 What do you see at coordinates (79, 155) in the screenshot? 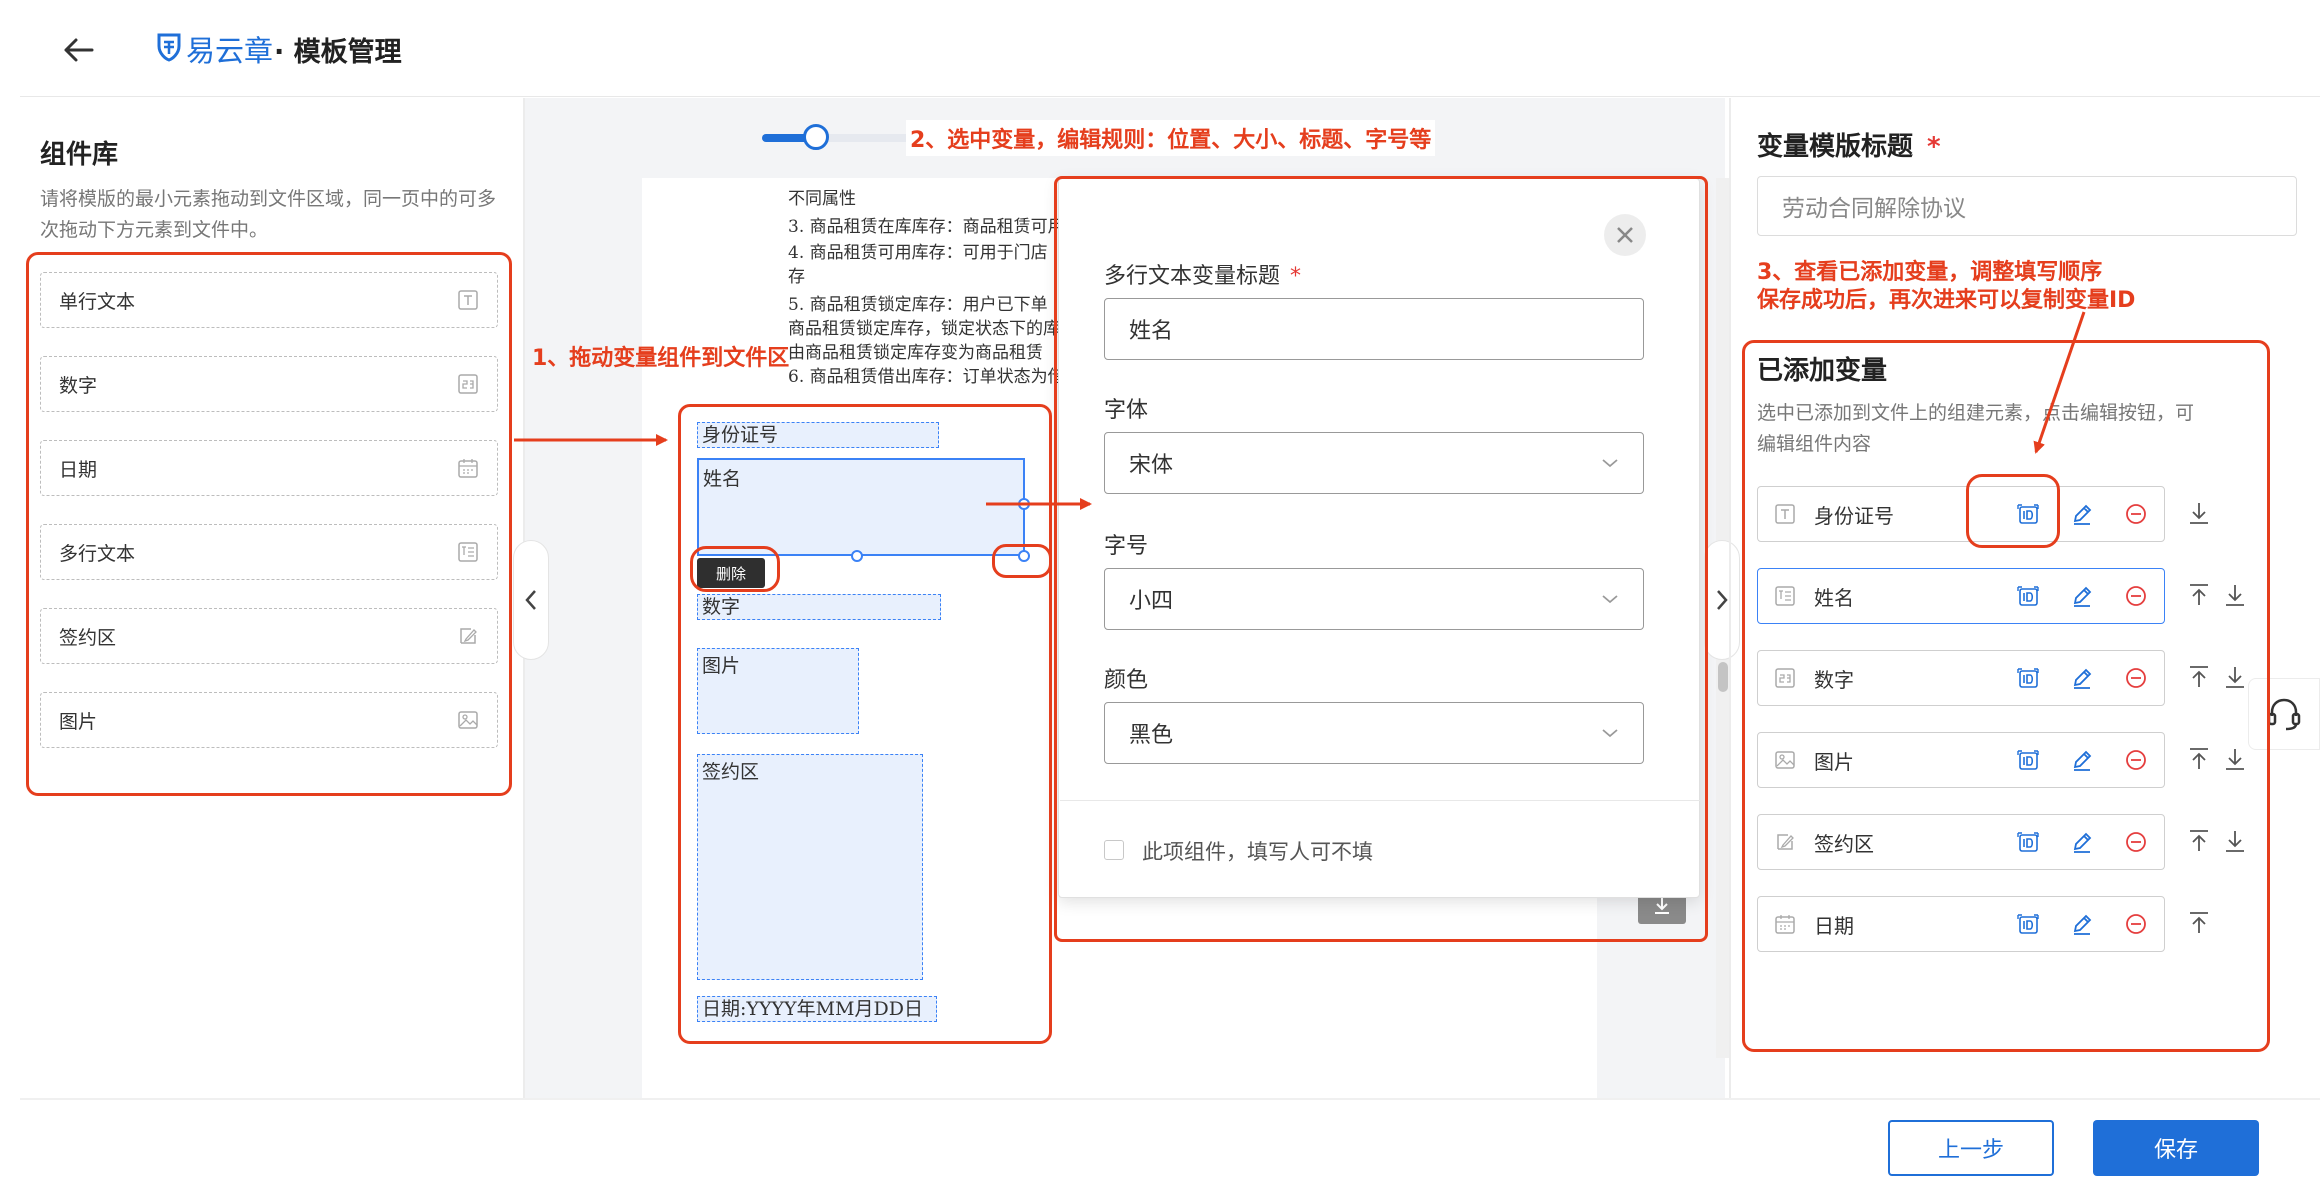
I see `component-library-title: 组件库` at bounding box center [79, 155].